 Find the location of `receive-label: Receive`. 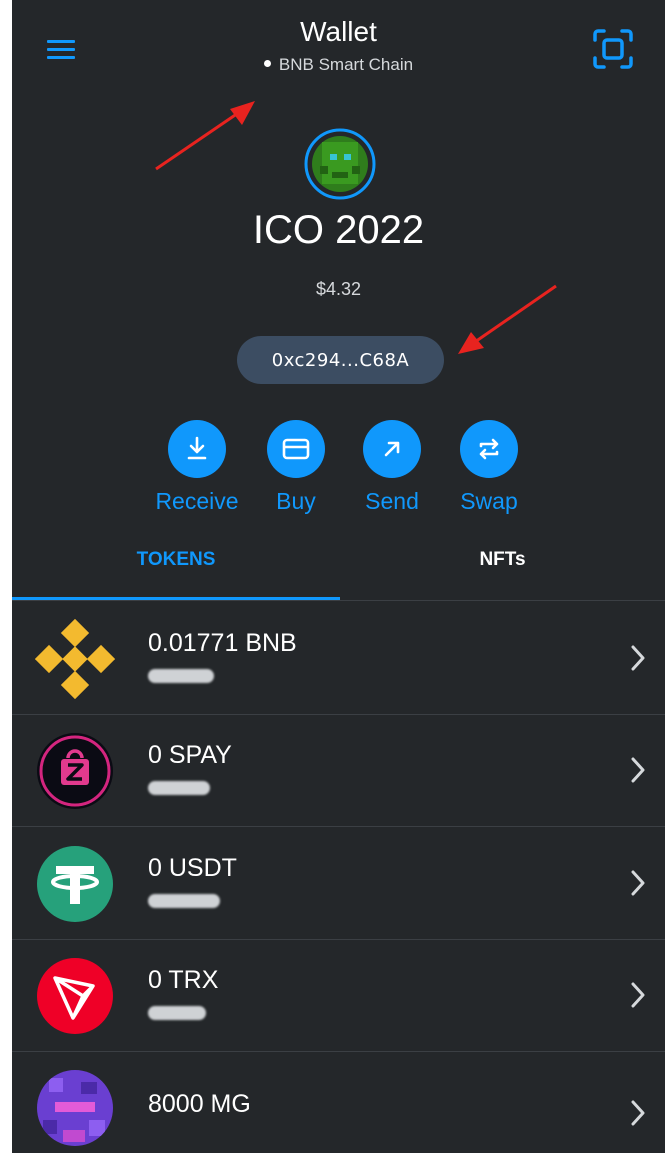

receive-label: Receive is located at coordinates (197, 501).